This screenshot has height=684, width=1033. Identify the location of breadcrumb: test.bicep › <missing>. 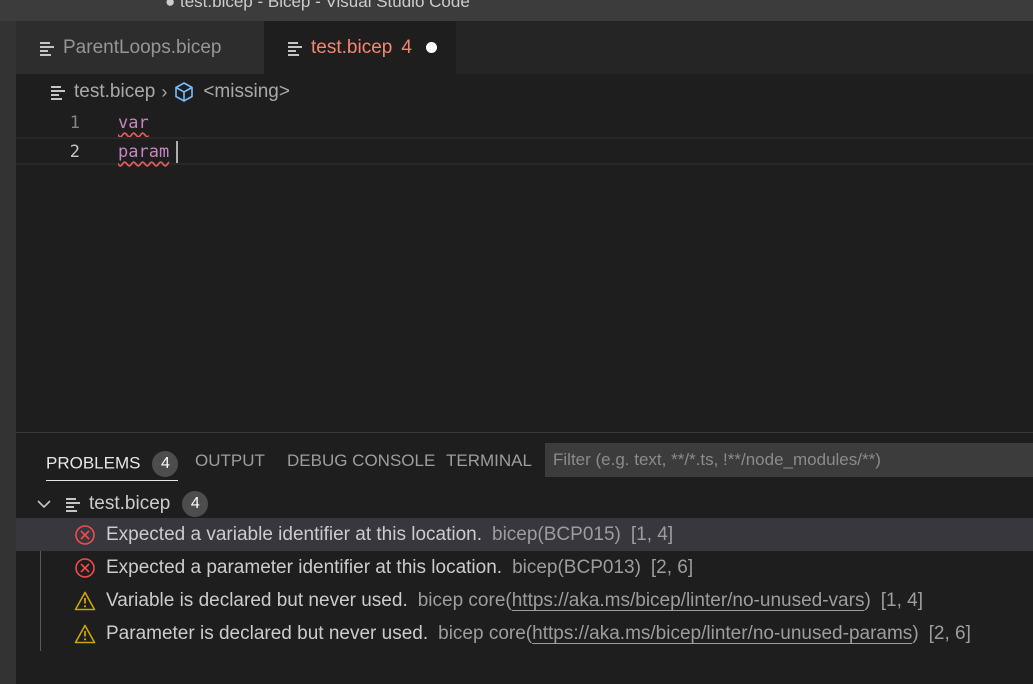
(524, 92).